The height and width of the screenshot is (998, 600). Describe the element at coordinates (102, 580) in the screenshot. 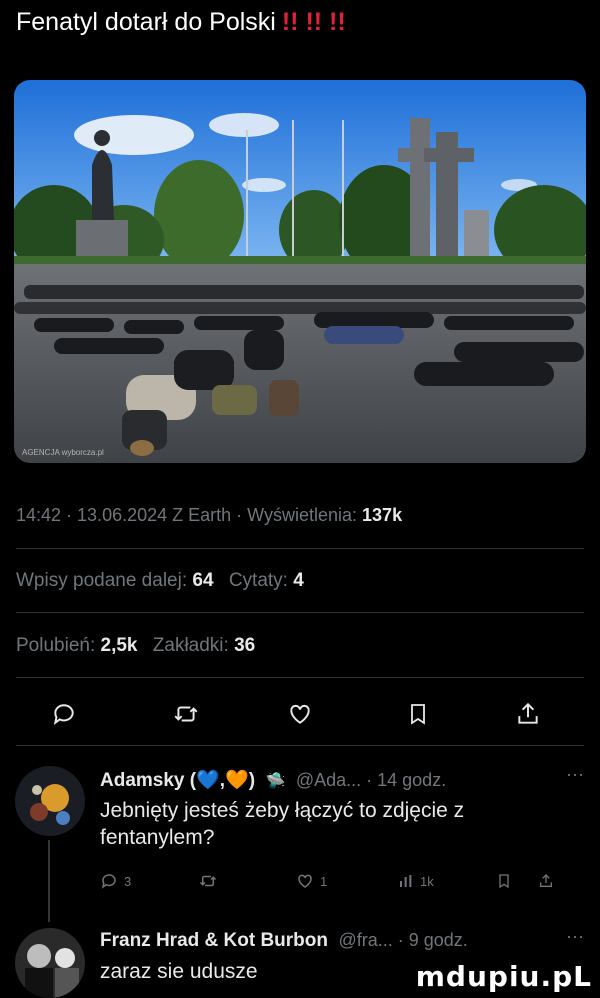

I see `reposts-label: Wpisy podane dalej:` at that location.